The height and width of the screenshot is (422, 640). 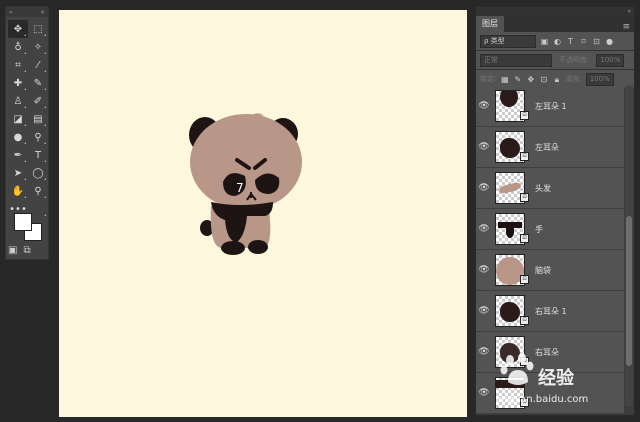 What do you see at coordinates (573, 78) in the screenshot?
I see `fill-label: 填充:` at bounding box center [573, 78].